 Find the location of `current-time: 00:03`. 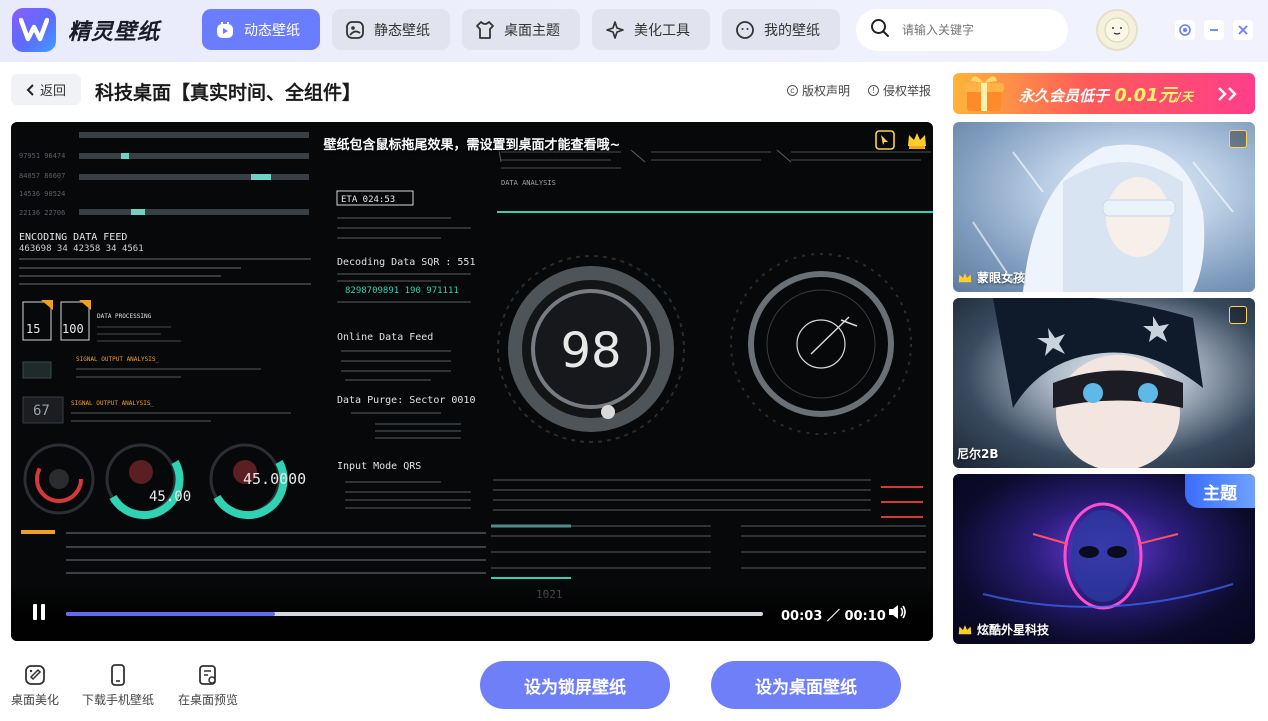

current-time: 00:03 is located at coordinates (802, 616).